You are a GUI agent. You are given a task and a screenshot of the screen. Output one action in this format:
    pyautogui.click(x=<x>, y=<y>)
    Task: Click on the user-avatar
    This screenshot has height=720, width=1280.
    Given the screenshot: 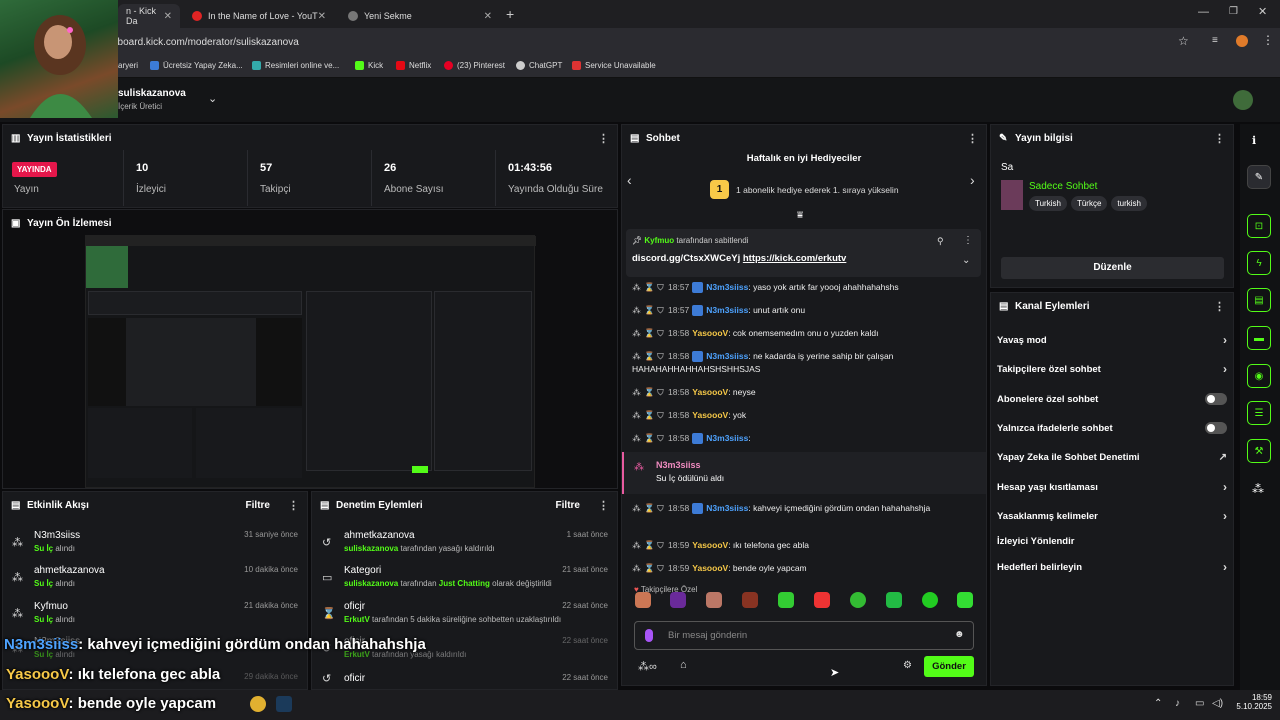 What is the action you would take?
    pyautogui.click(x=1243, y=100)
    